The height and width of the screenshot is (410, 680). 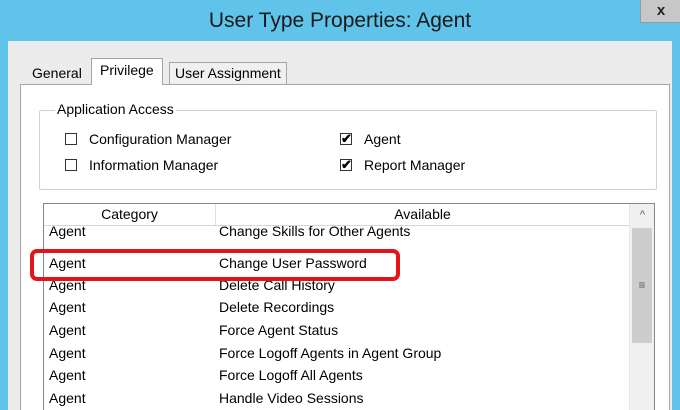 I want to click on table-row: Agent Delete Recordings, so click(x=336, y=307).